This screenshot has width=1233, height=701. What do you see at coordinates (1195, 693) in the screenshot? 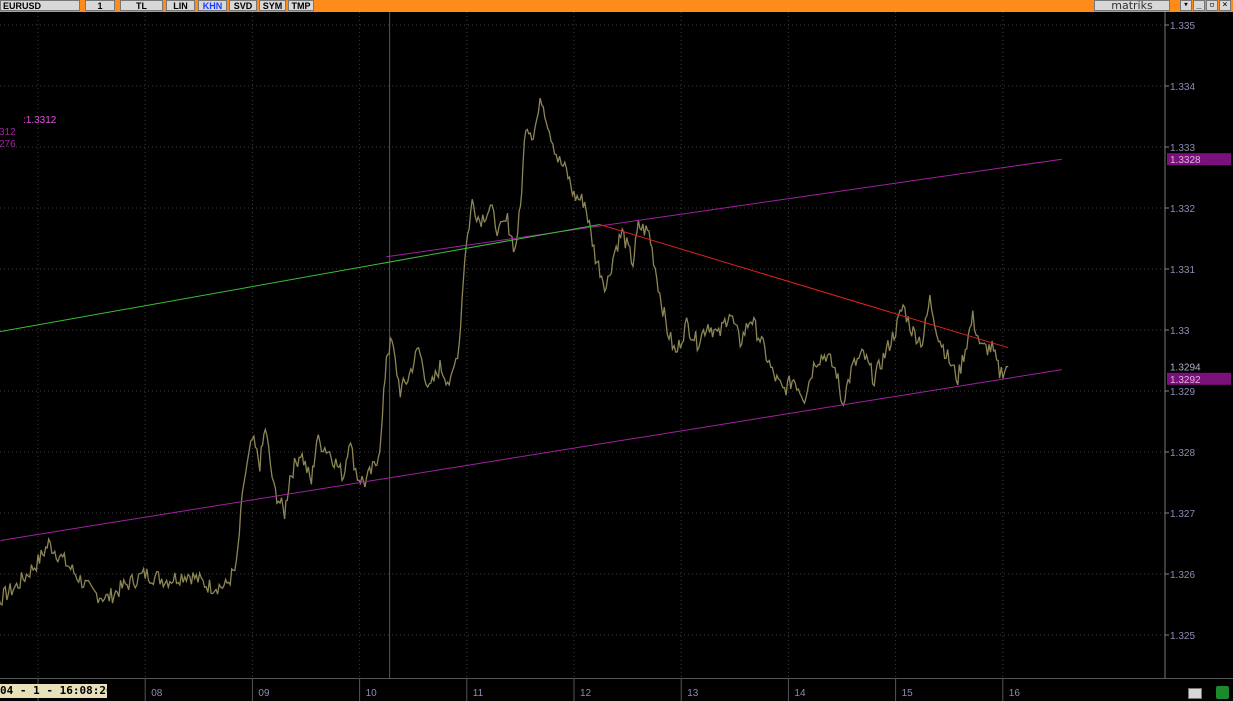
I see `settings-icon` at bounding box center [1195, 693].